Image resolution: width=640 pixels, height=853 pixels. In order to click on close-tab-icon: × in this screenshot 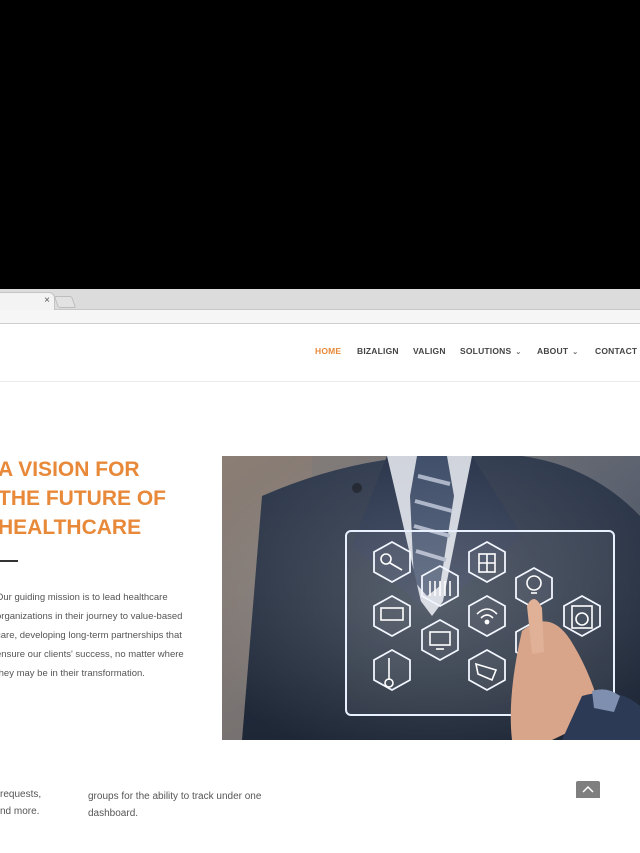, I will do `click(47, 301)`.